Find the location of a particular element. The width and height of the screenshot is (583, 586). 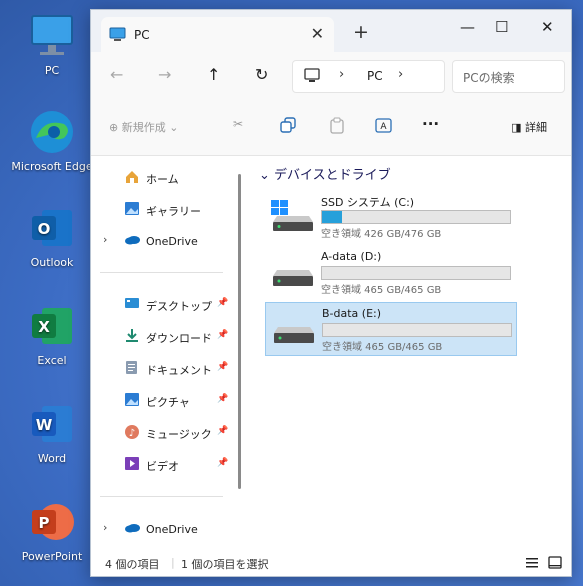

item-count: 4 個の項目 is located at coordinates (132, 564).